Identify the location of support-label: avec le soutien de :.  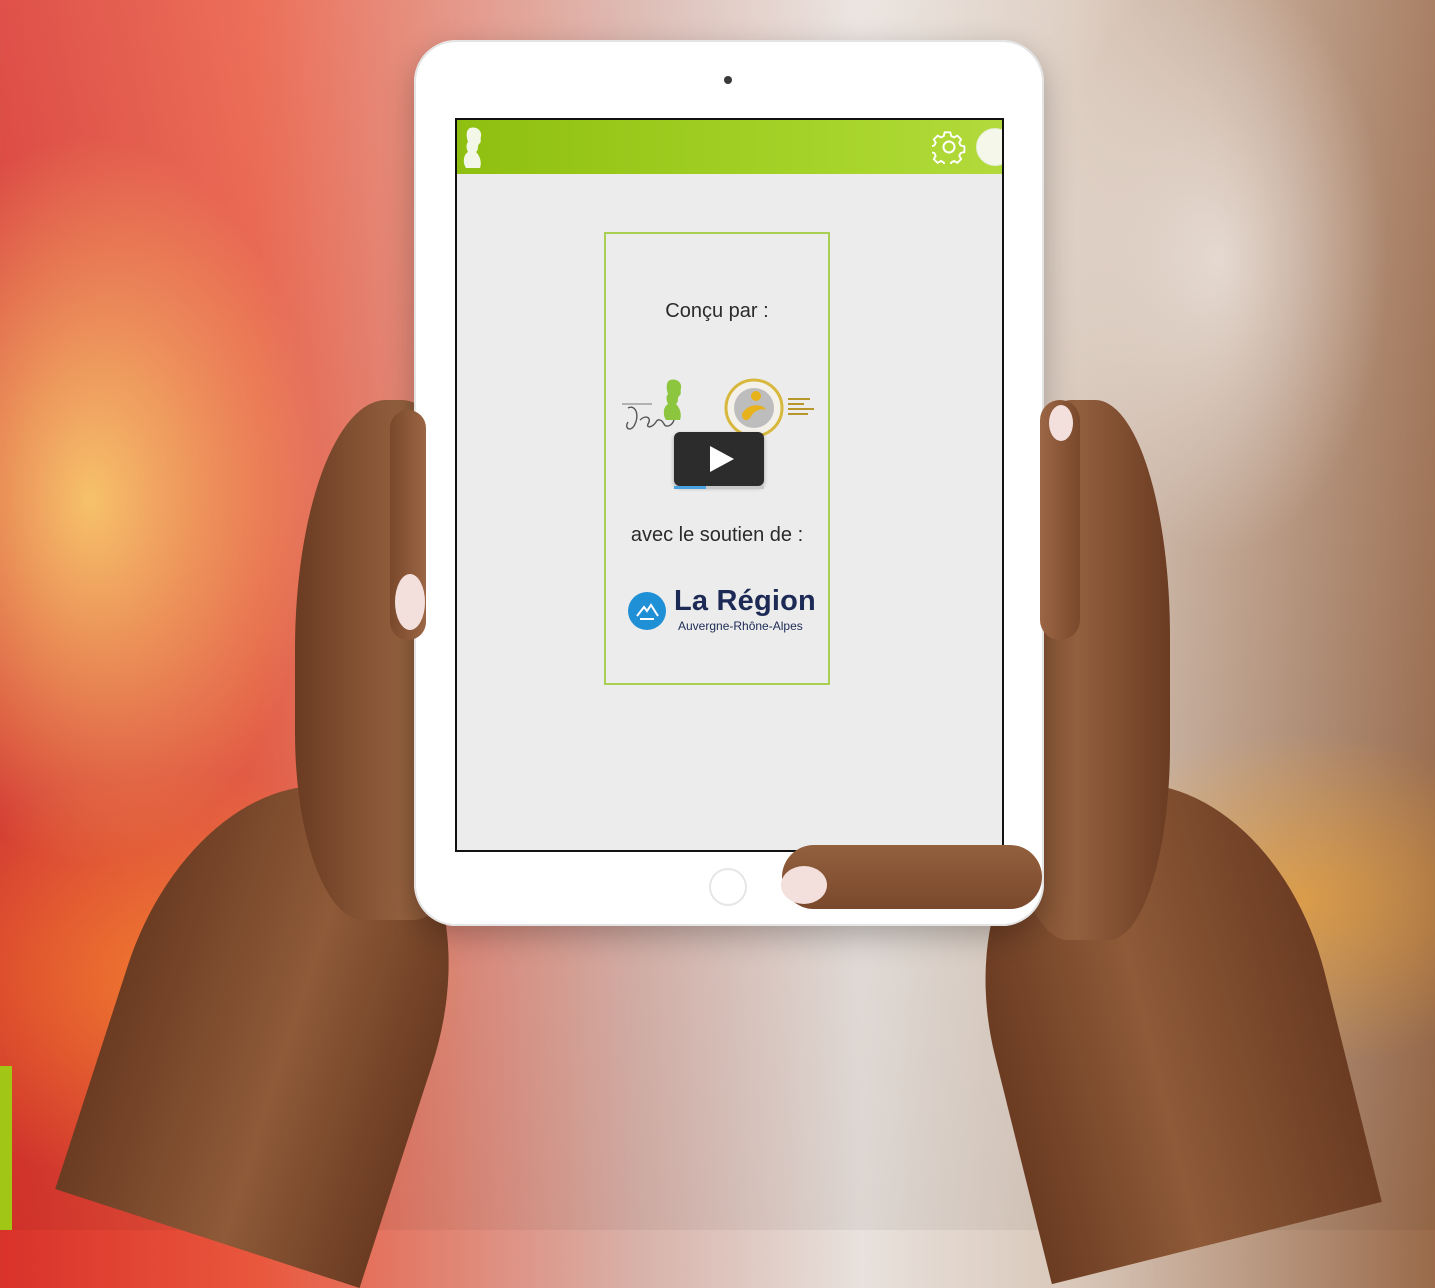
(717, 535).